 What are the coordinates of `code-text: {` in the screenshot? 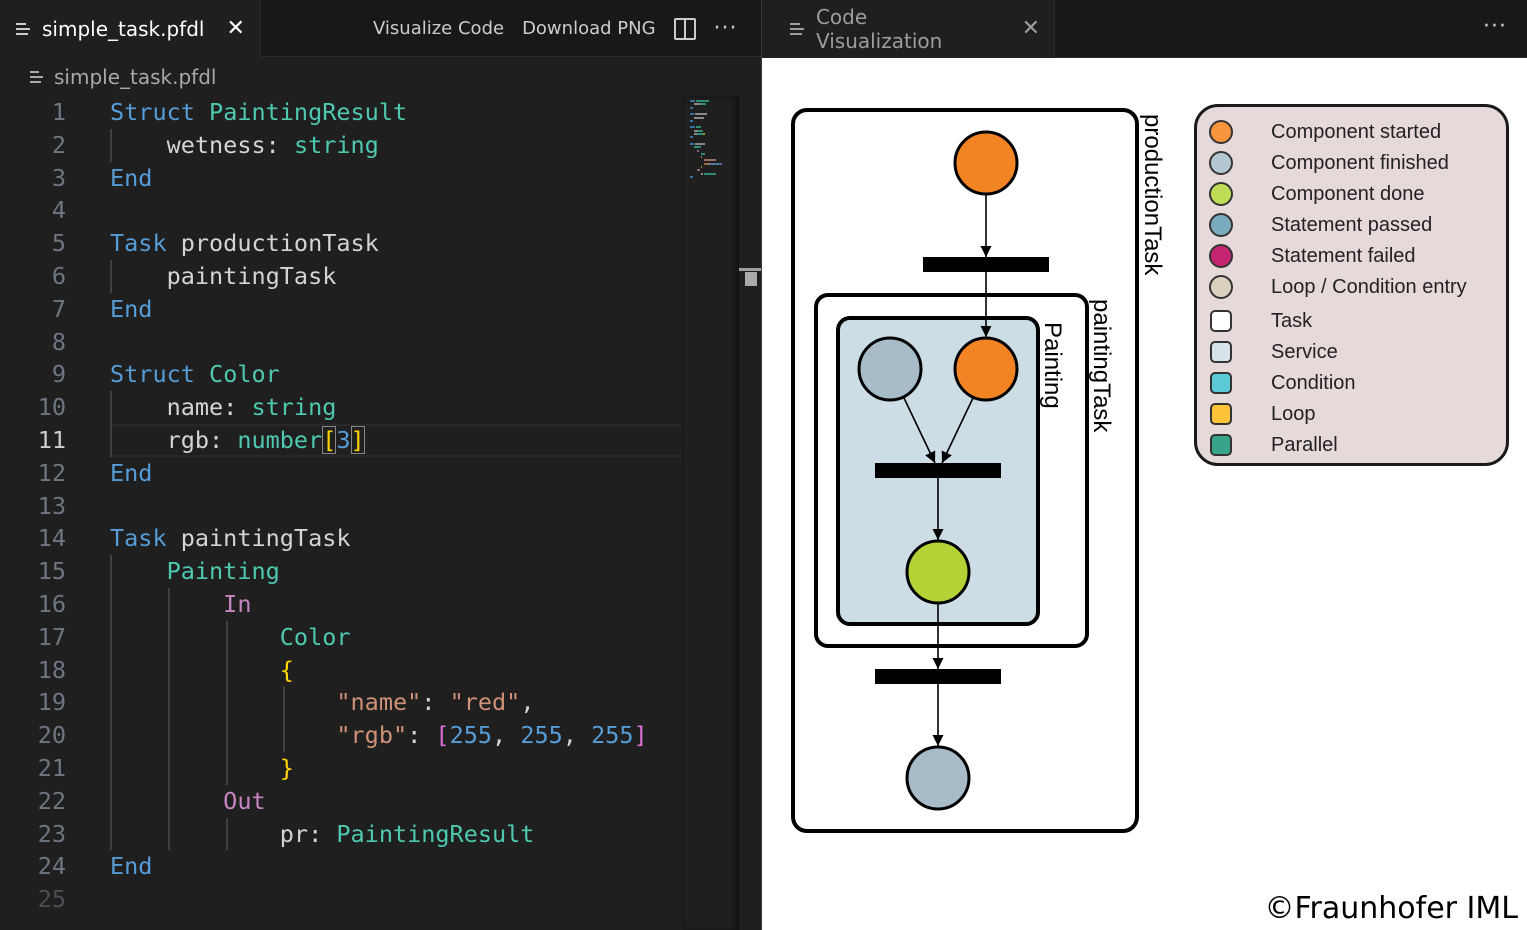 It's located at (202, 670).